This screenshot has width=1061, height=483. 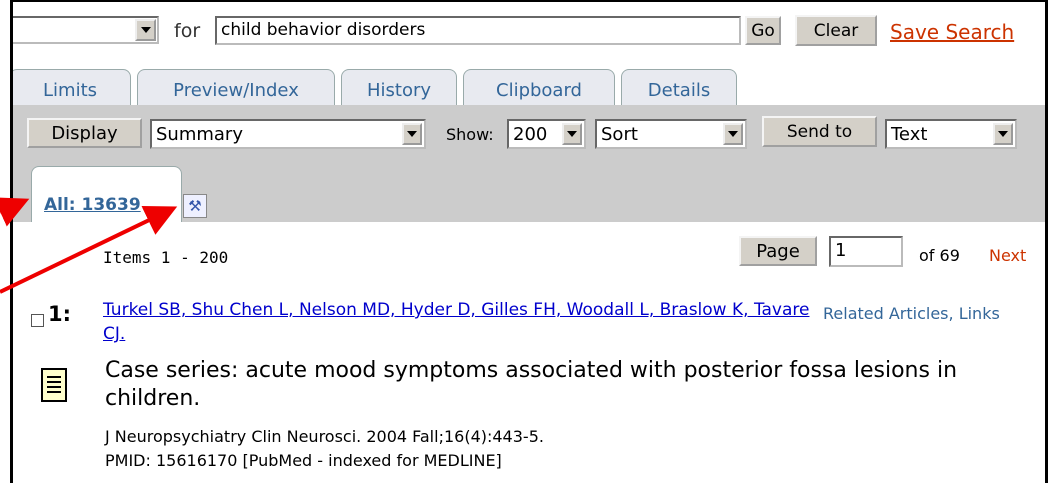 I want to click on next-page-link: Next, so click(x=1007, y=255).